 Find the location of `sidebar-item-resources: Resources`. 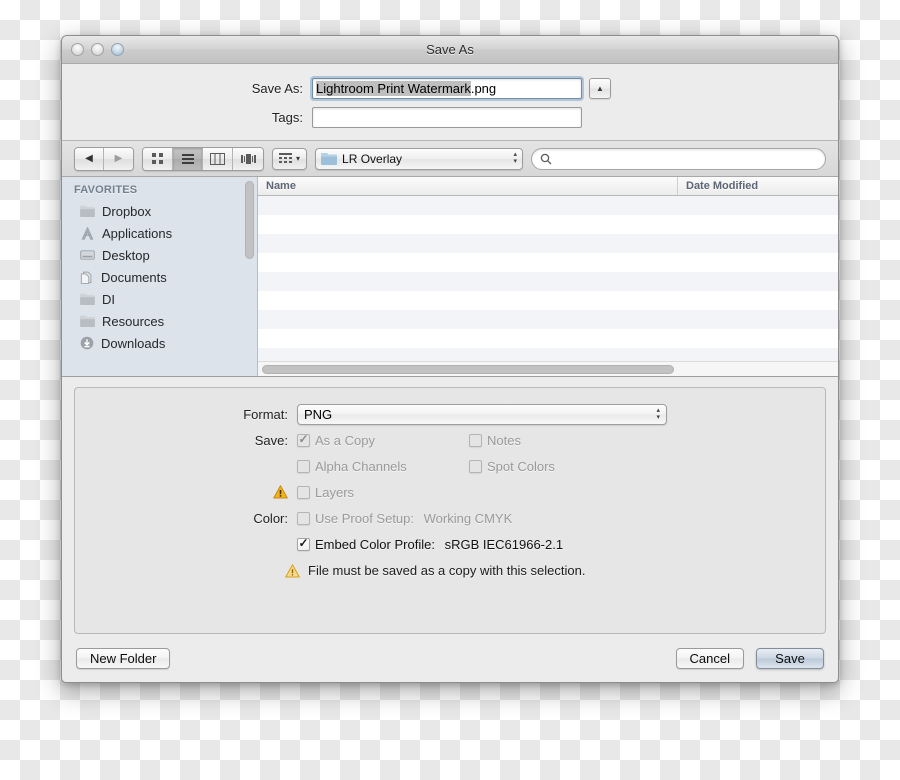

sidebar-item-resources: Resources is located at coordinates (159, 321).